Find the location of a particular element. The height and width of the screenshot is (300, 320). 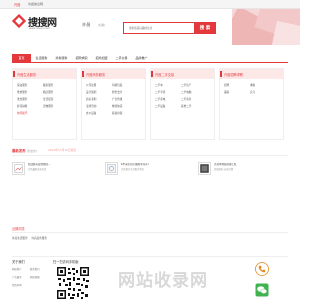

featured-card-title: 新冠肺炎疫情期间,.. is located at coordinates (39, 164).